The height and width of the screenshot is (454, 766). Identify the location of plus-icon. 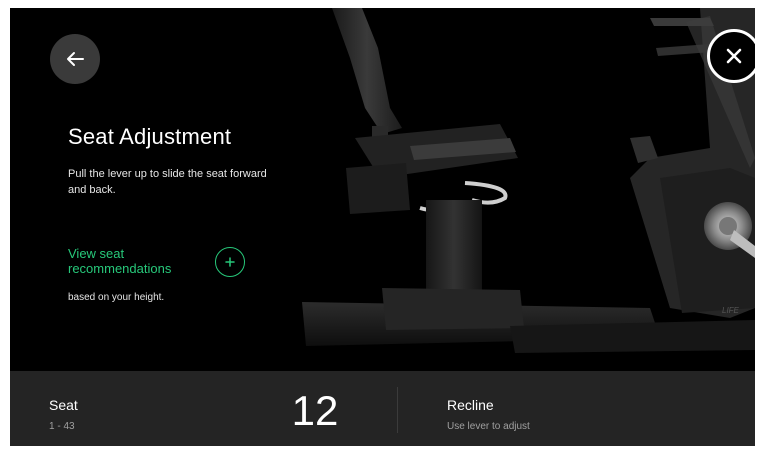
(230, 262).